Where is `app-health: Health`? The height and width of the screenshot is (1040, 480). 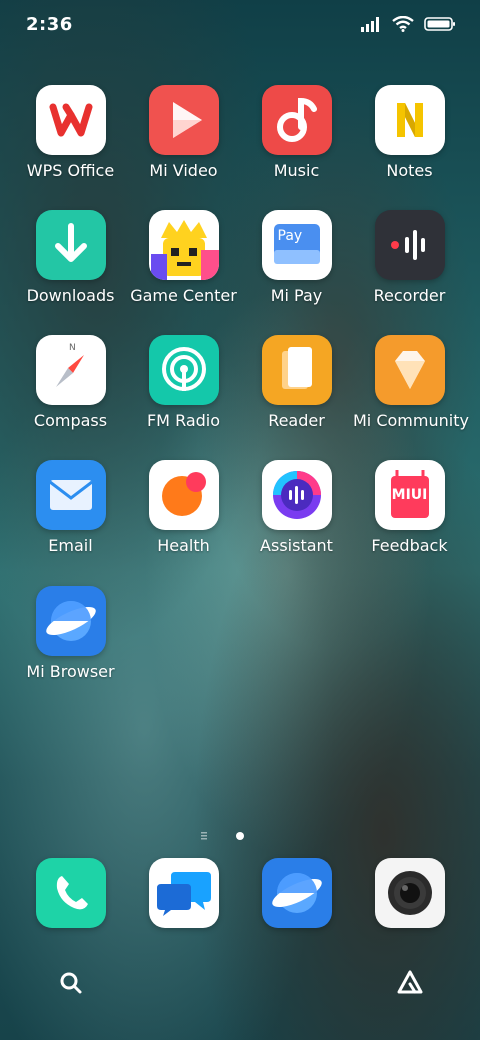 app-health: Health is located at coordinates (183, 507).